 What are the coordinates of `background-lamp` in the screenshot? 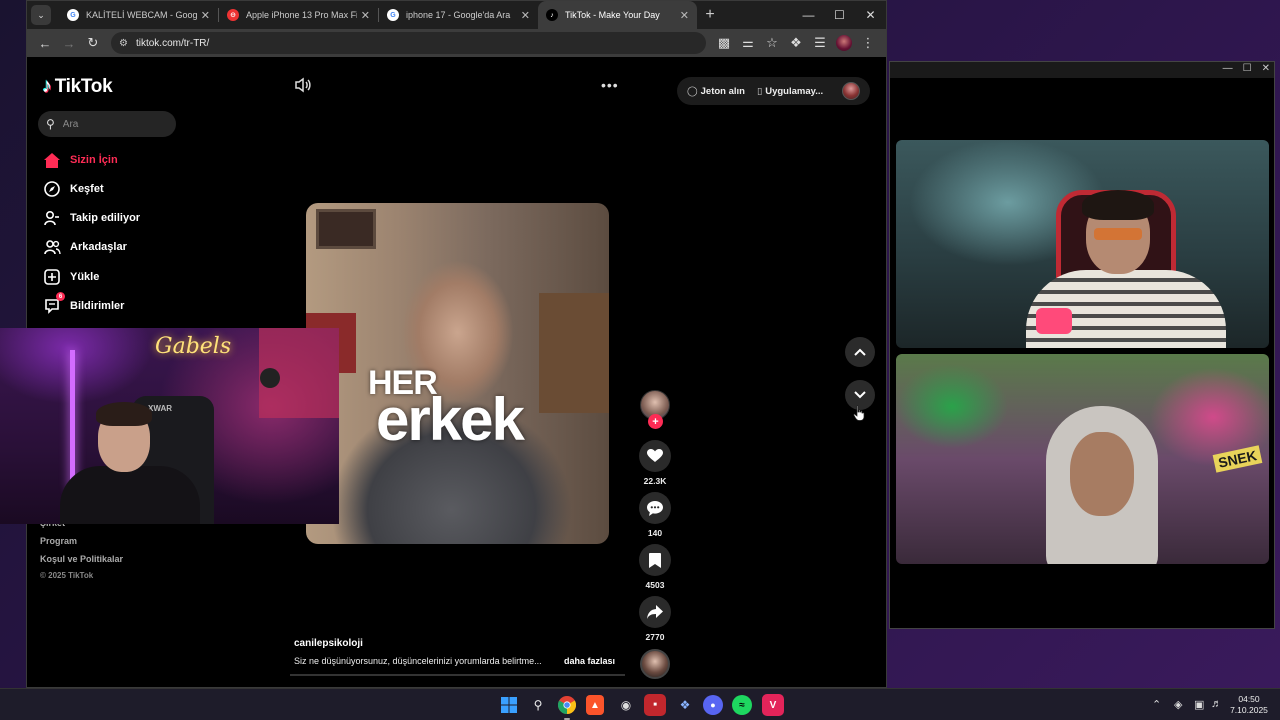 It's located at (270, 378).